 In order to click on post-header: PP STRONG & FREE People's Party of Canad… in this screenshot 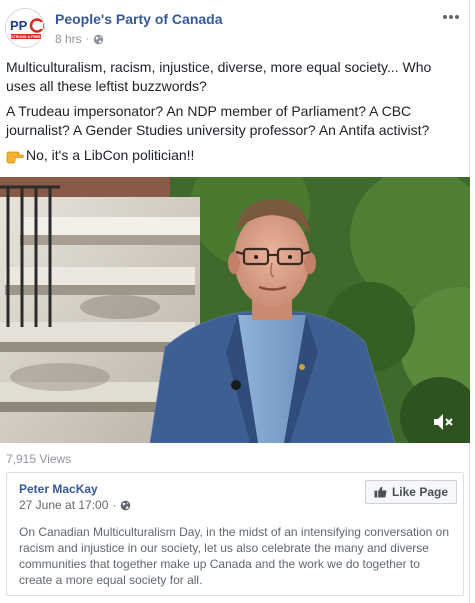, I will do `click(235, 30)`.